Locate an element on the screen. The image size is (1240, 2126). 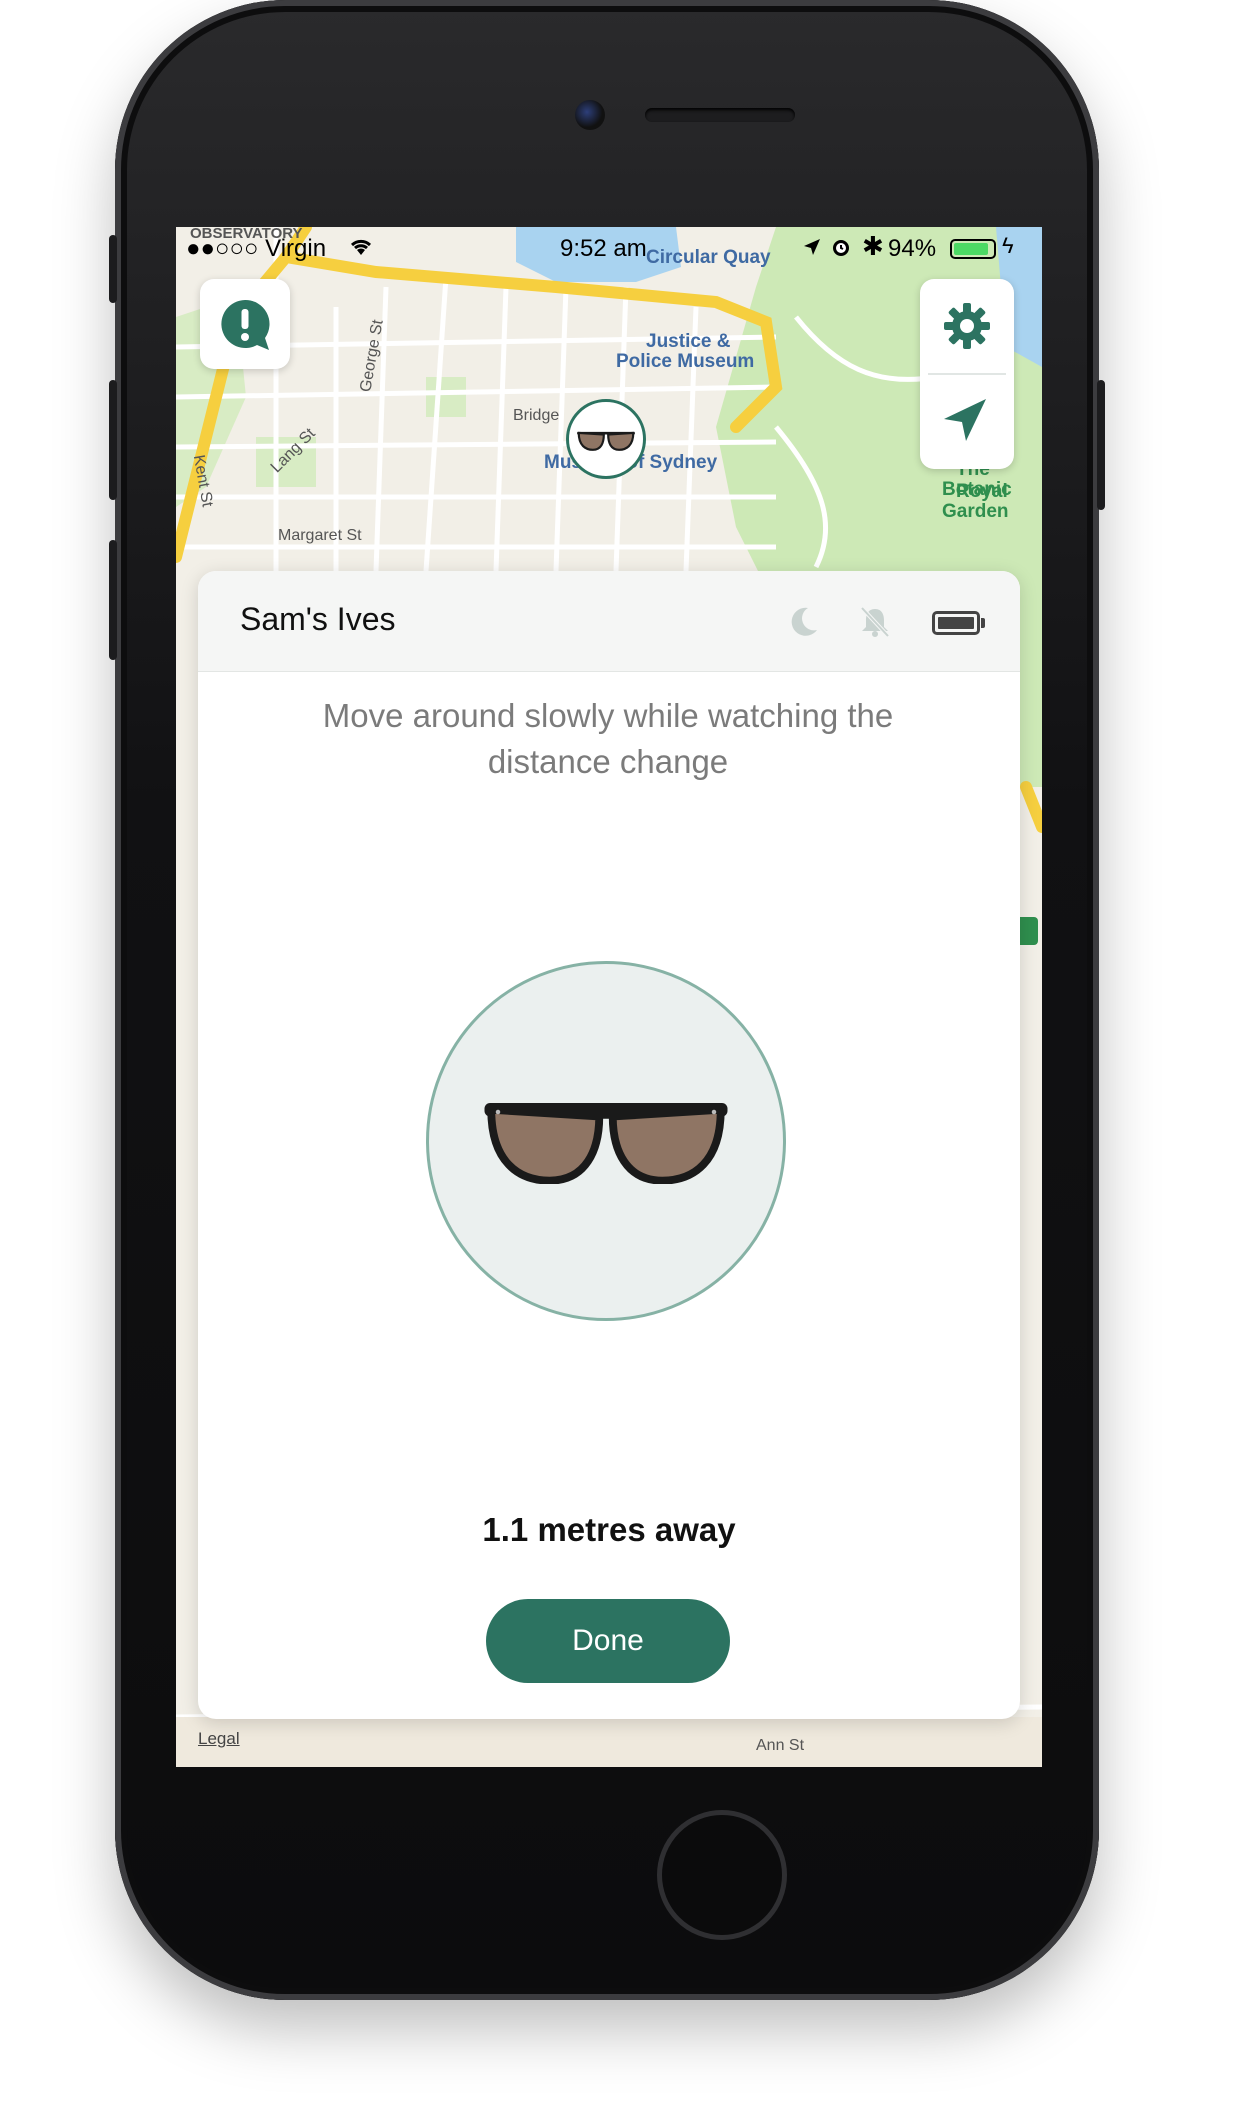
mute-switch is located at coordinates (113, 269).